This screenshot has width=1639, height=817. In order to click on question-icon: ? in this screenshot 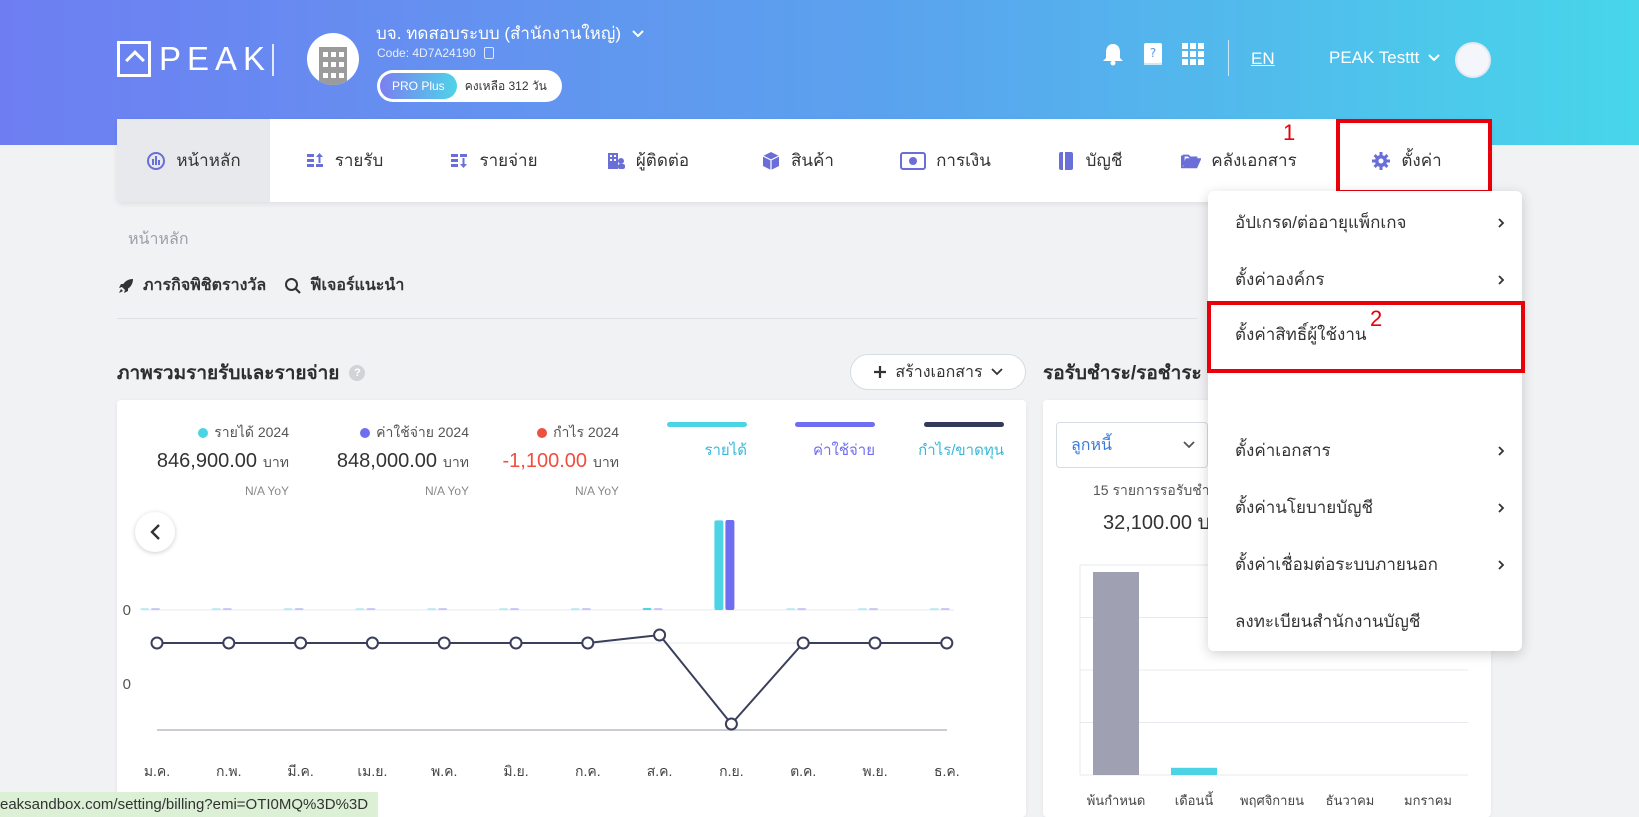, I will do `click(357, 373)`.